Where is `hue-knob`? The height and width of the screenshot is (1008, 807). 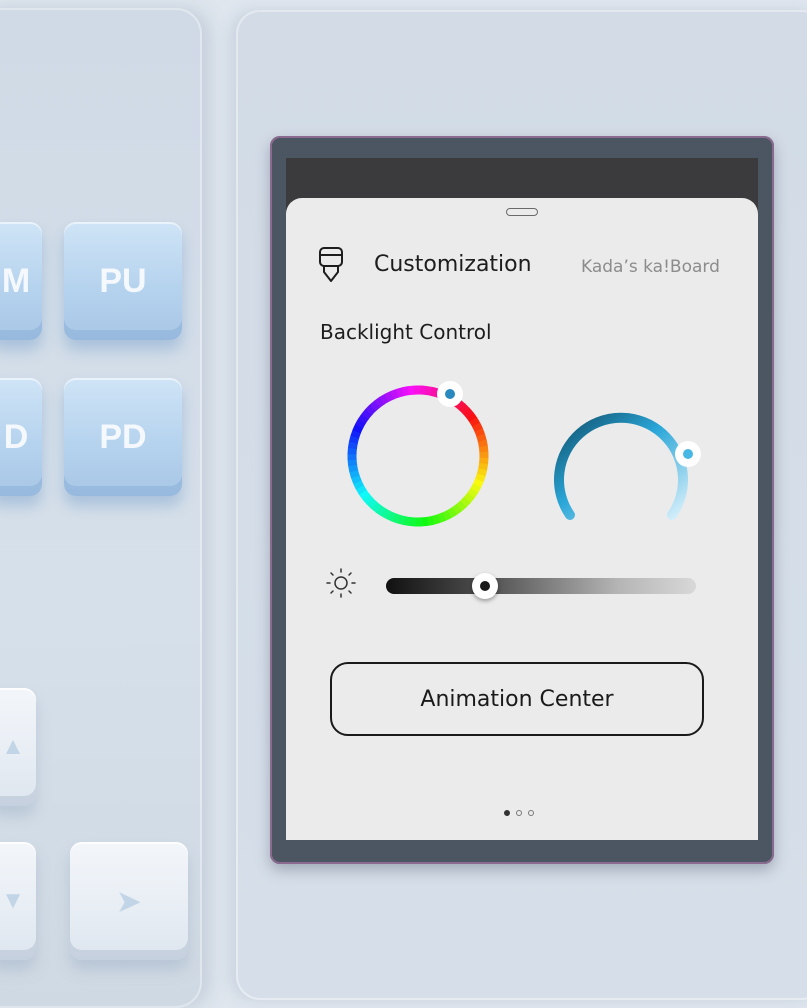 hue-knob is located at coordinates (450, 394).